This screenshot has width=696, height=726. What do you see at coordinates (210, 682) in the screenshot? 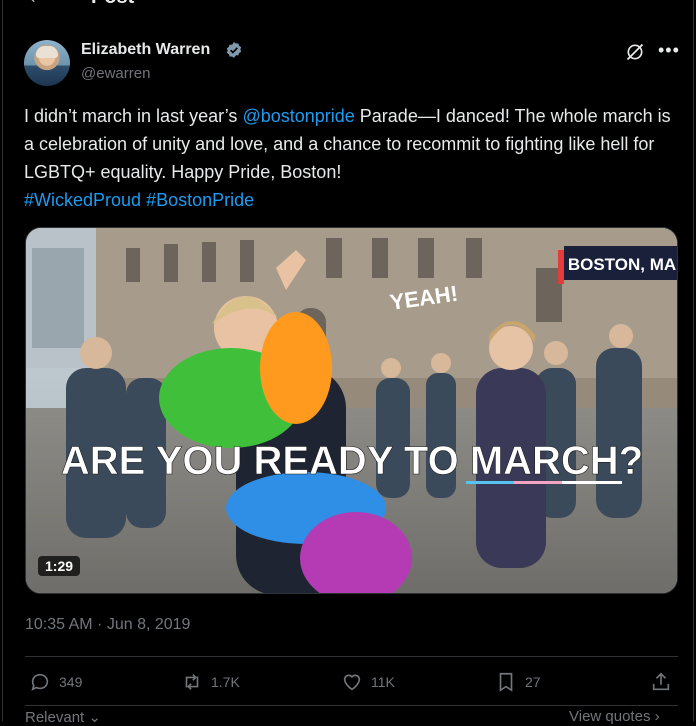
I see `repost-button: 1.7K` at bounding box center [210, 682].